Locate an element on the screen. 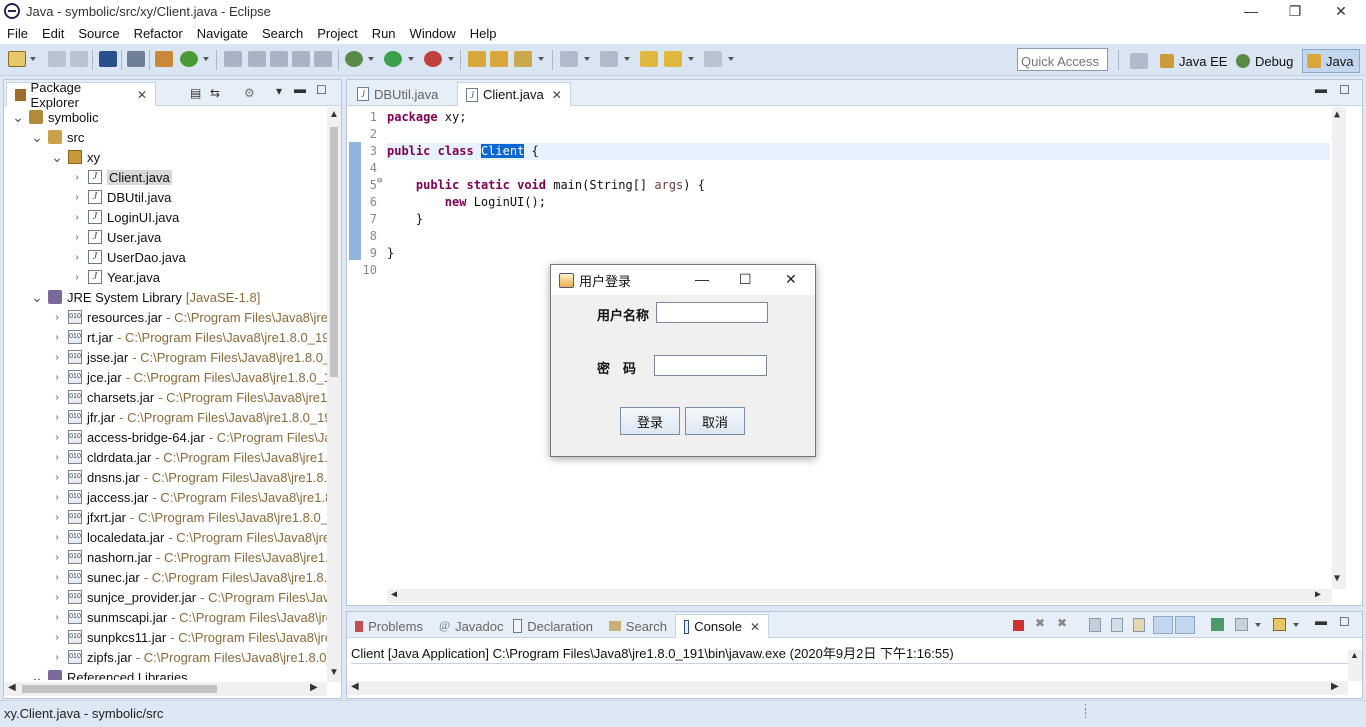 Image resolution: width=1366 pixels, height=727 pixels. minimize-view-icon: ▬ is located at coordinates (300, 89).